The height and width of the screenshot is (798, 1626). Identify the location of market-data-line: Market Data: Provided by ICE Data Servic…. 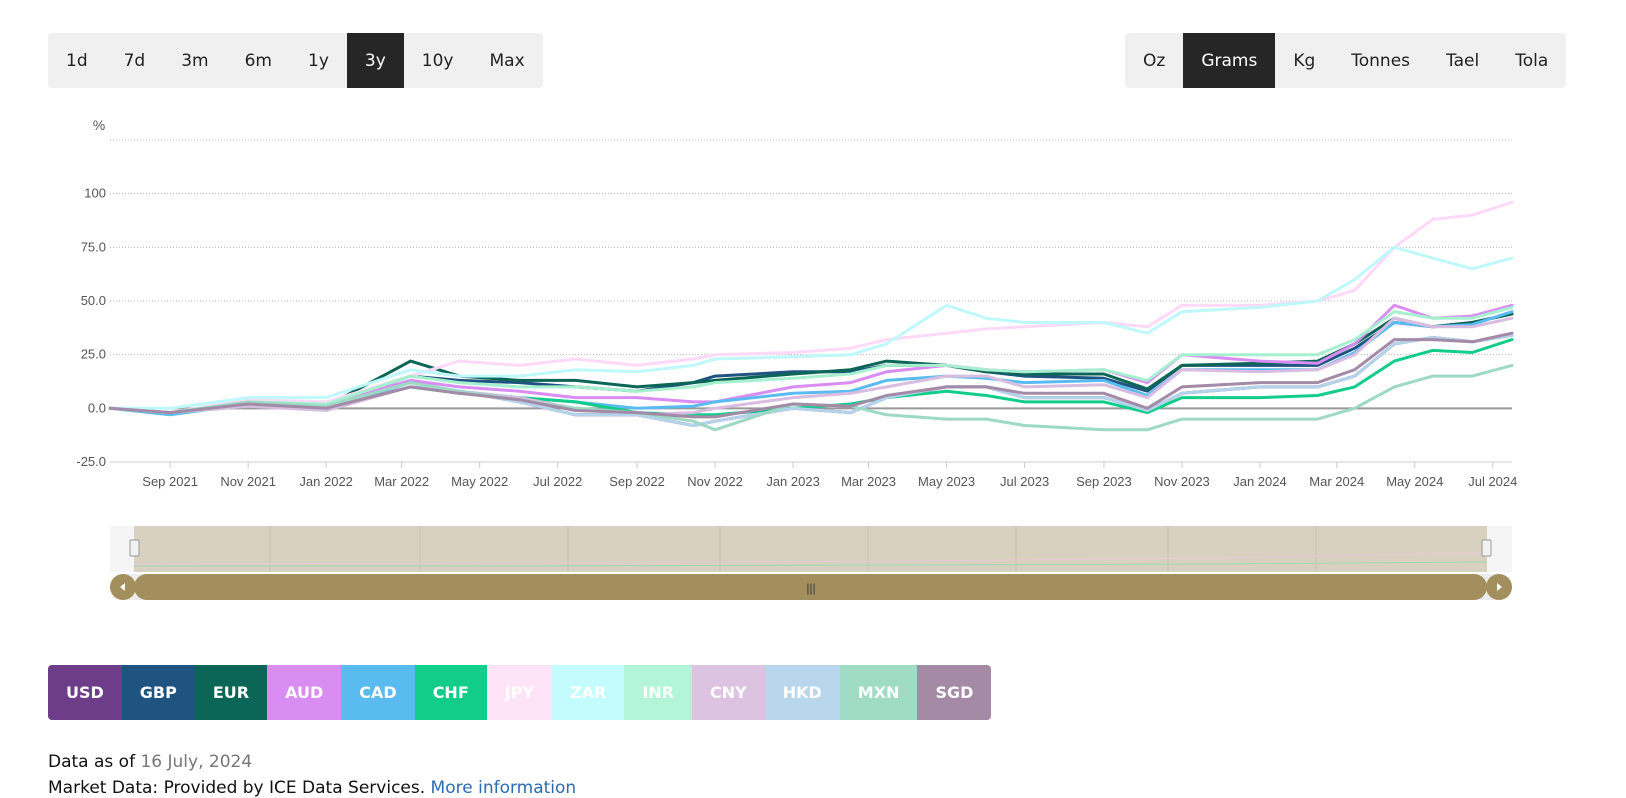
(312, 788).